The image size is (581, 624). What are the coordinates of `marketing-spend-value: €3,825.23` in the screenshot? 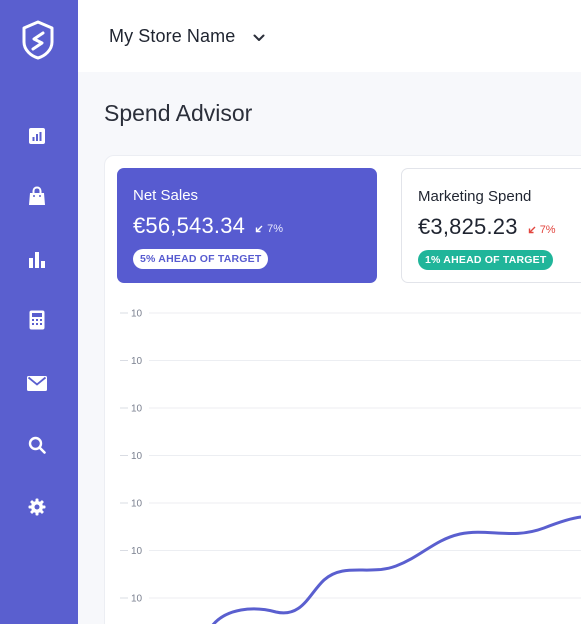 It's located at (468, 226).